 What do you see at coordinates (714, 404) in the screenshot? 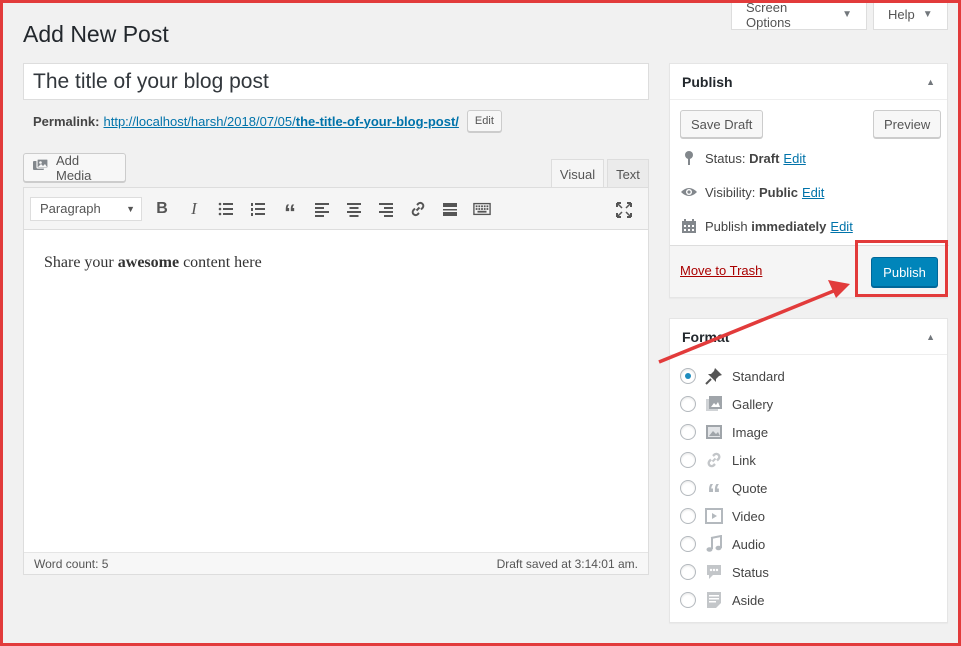
I see `gallery-icon` at bounding box center [714, 404].